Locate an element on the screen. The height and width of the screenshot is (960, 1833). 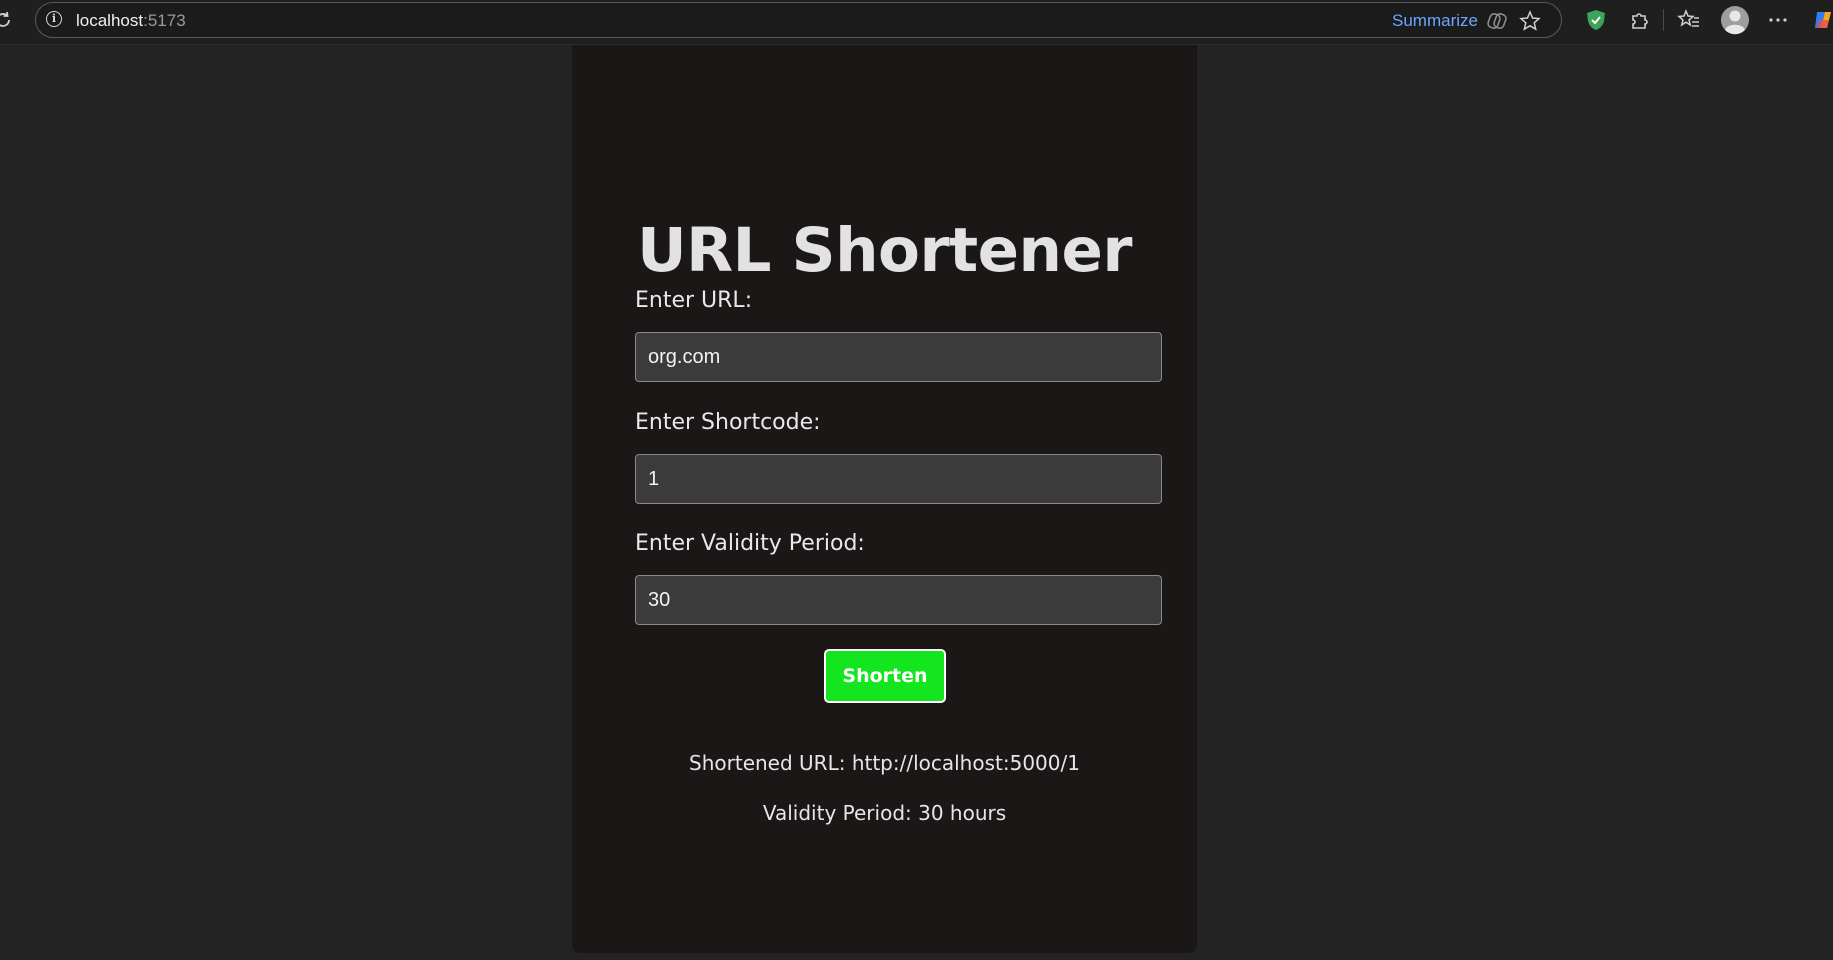
address-url: localhost:5173 is located at coordinates (131, 21).